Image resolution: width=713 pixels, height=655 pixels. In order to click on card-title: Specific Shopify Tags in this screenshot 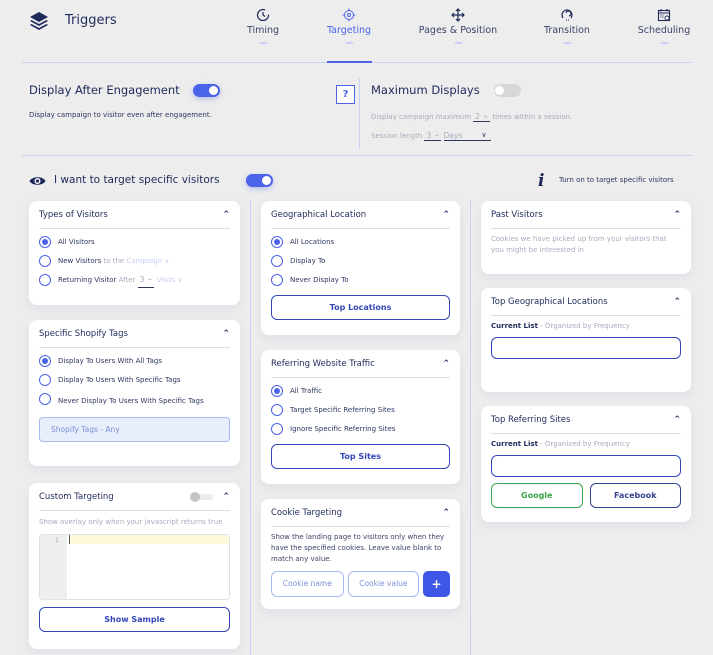, I will do `click(83, 333)`.